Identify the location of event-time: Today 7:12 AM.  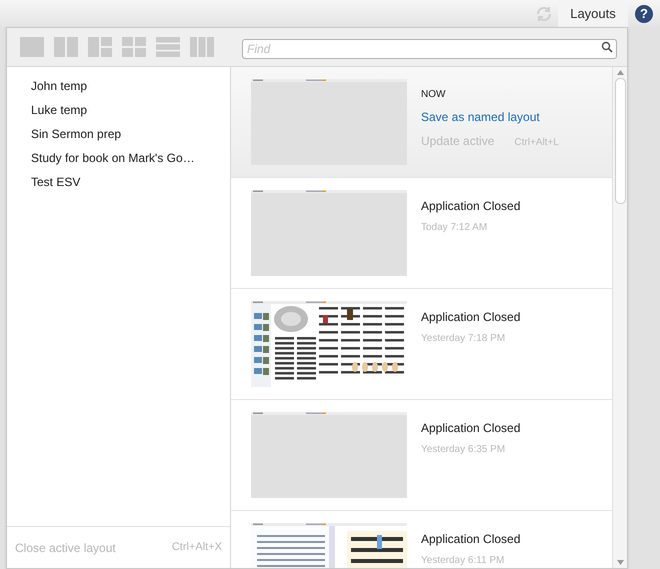
(454, 228).